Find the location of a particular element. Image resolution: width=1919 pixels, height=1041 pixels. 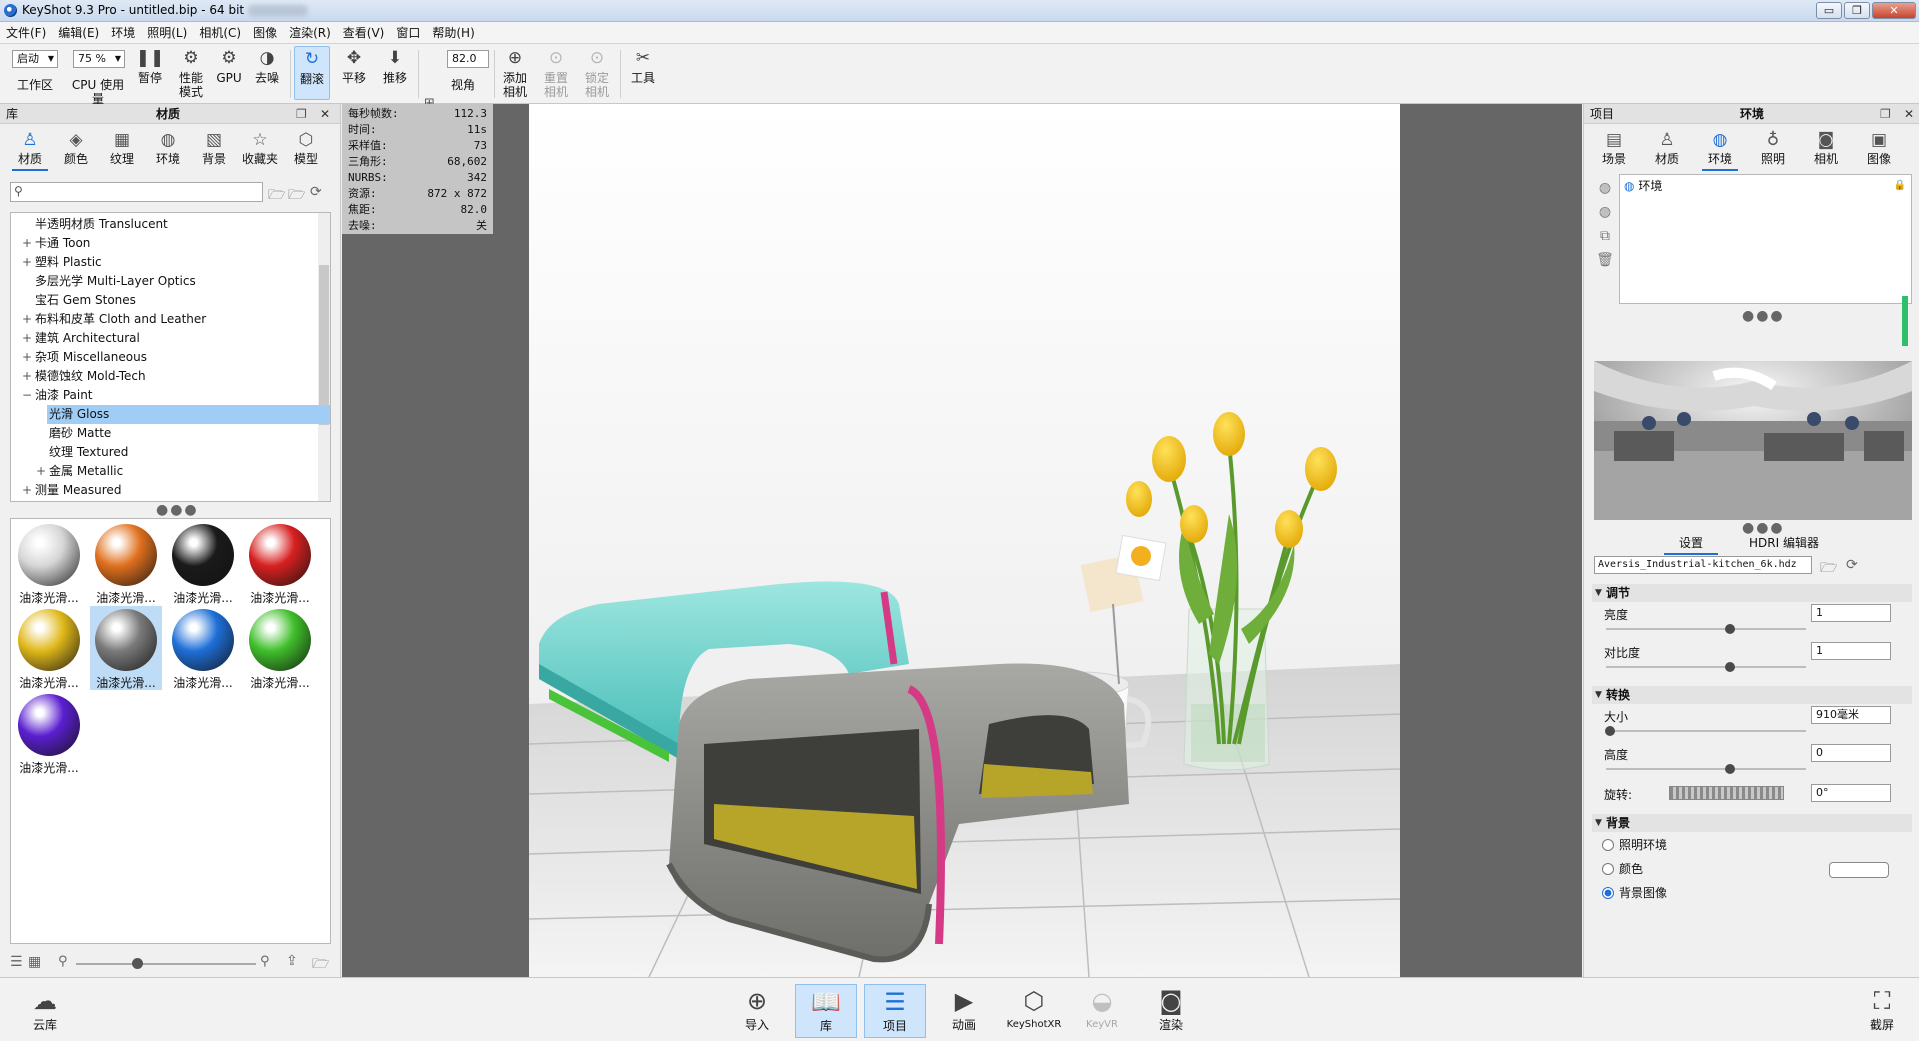

animation-button: ▶ 动画 is located at coordinates (964, 1011).